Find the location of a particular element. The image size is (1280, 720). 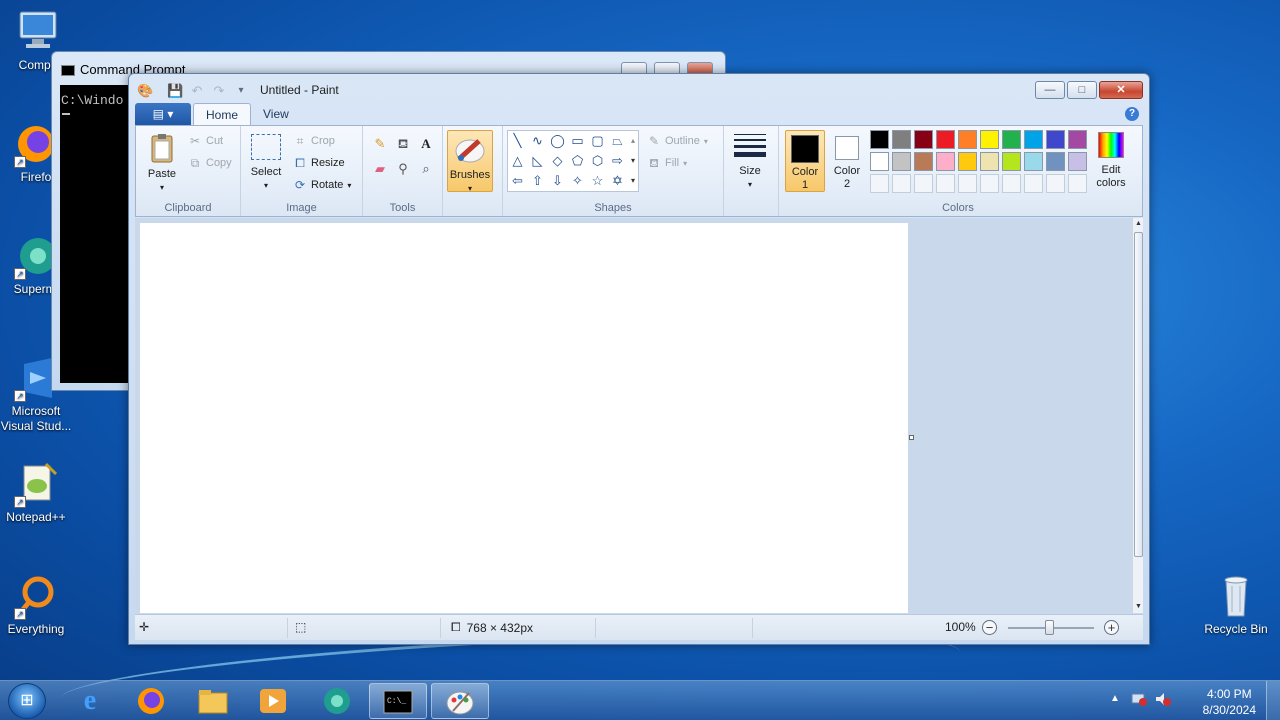

outline-button: ✎ Outline ▾ is located at coordinates (677, 141).